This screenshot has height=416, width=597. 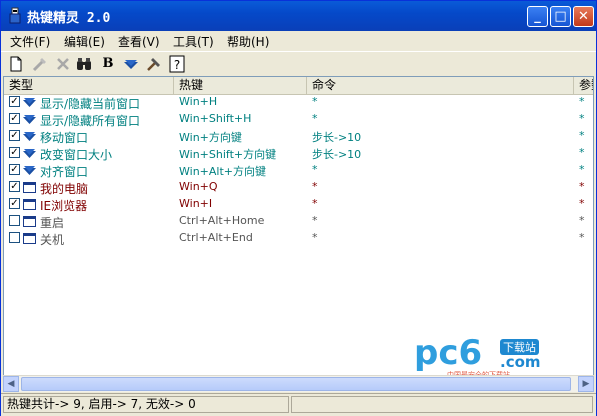 What do you see at coordinates (64, 138) in the screenshot?
I see `row-name: 移动窗口` at bounding box center [64, 138].